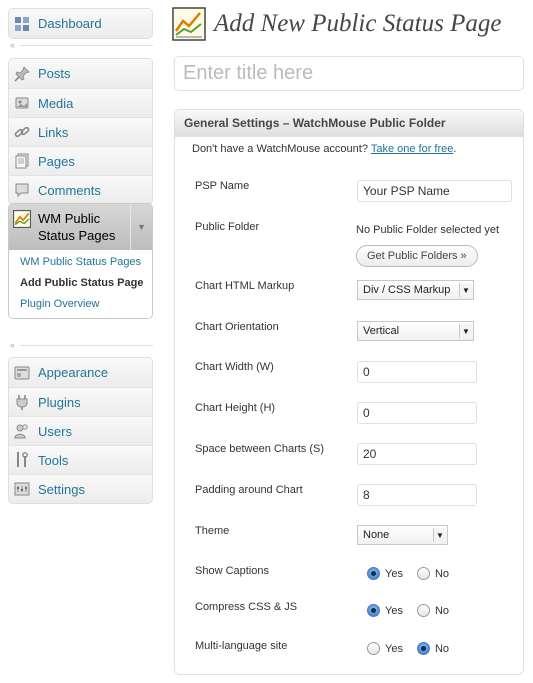  I want to click on account-note-suffix: ., so click(455, 149).